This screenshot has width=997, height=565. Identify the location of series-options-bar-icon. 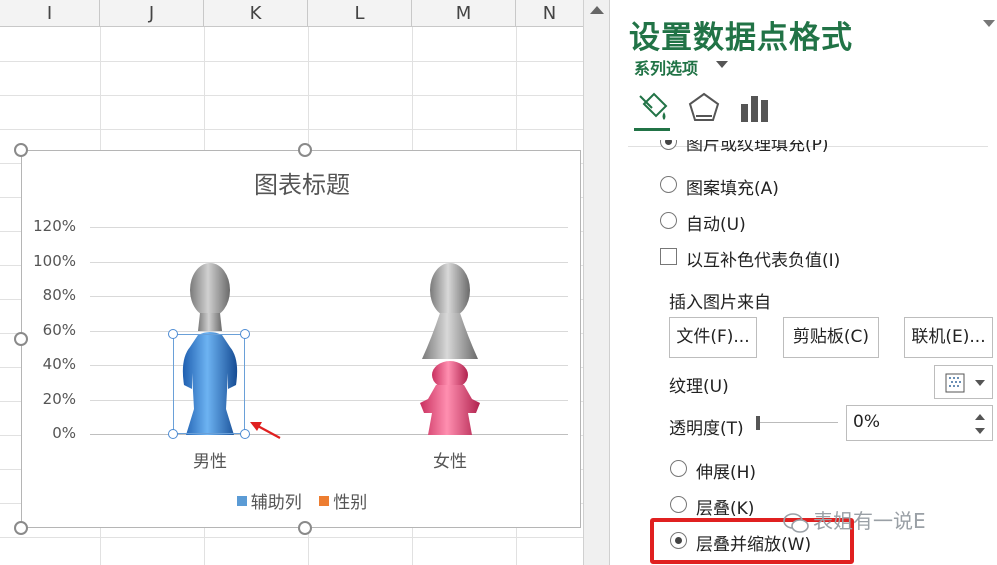
(755, 108).